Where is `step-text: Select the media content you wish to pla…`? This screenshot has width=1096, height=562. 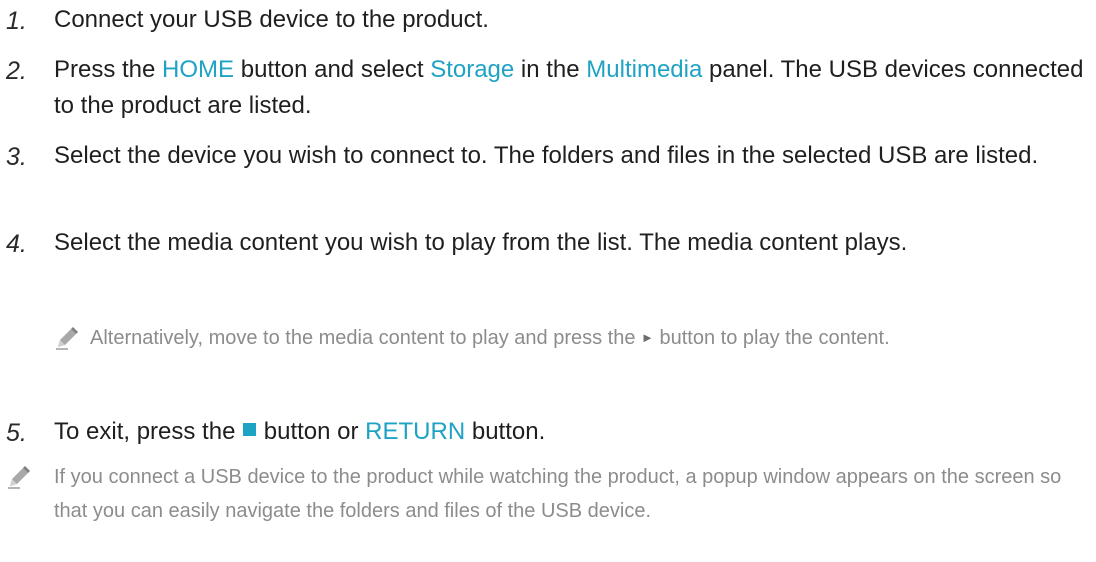
step-text: Select the media content you wish to pla… is located at coordinates (481, 242).